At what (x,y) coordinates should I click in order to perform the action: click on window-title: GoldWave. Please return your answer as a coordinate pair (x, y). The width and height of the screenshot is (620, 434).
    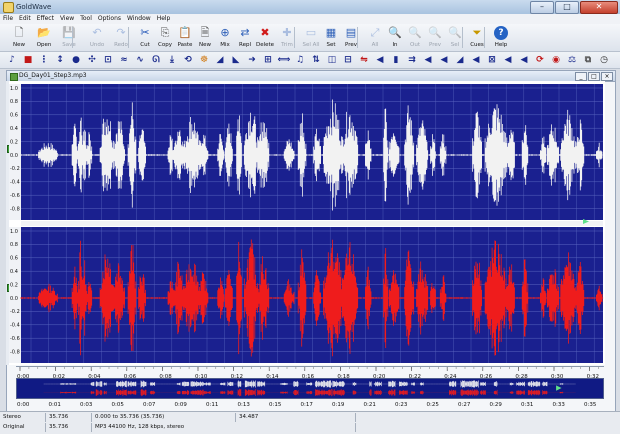
    Looking at the image, I should click on (34, 7).